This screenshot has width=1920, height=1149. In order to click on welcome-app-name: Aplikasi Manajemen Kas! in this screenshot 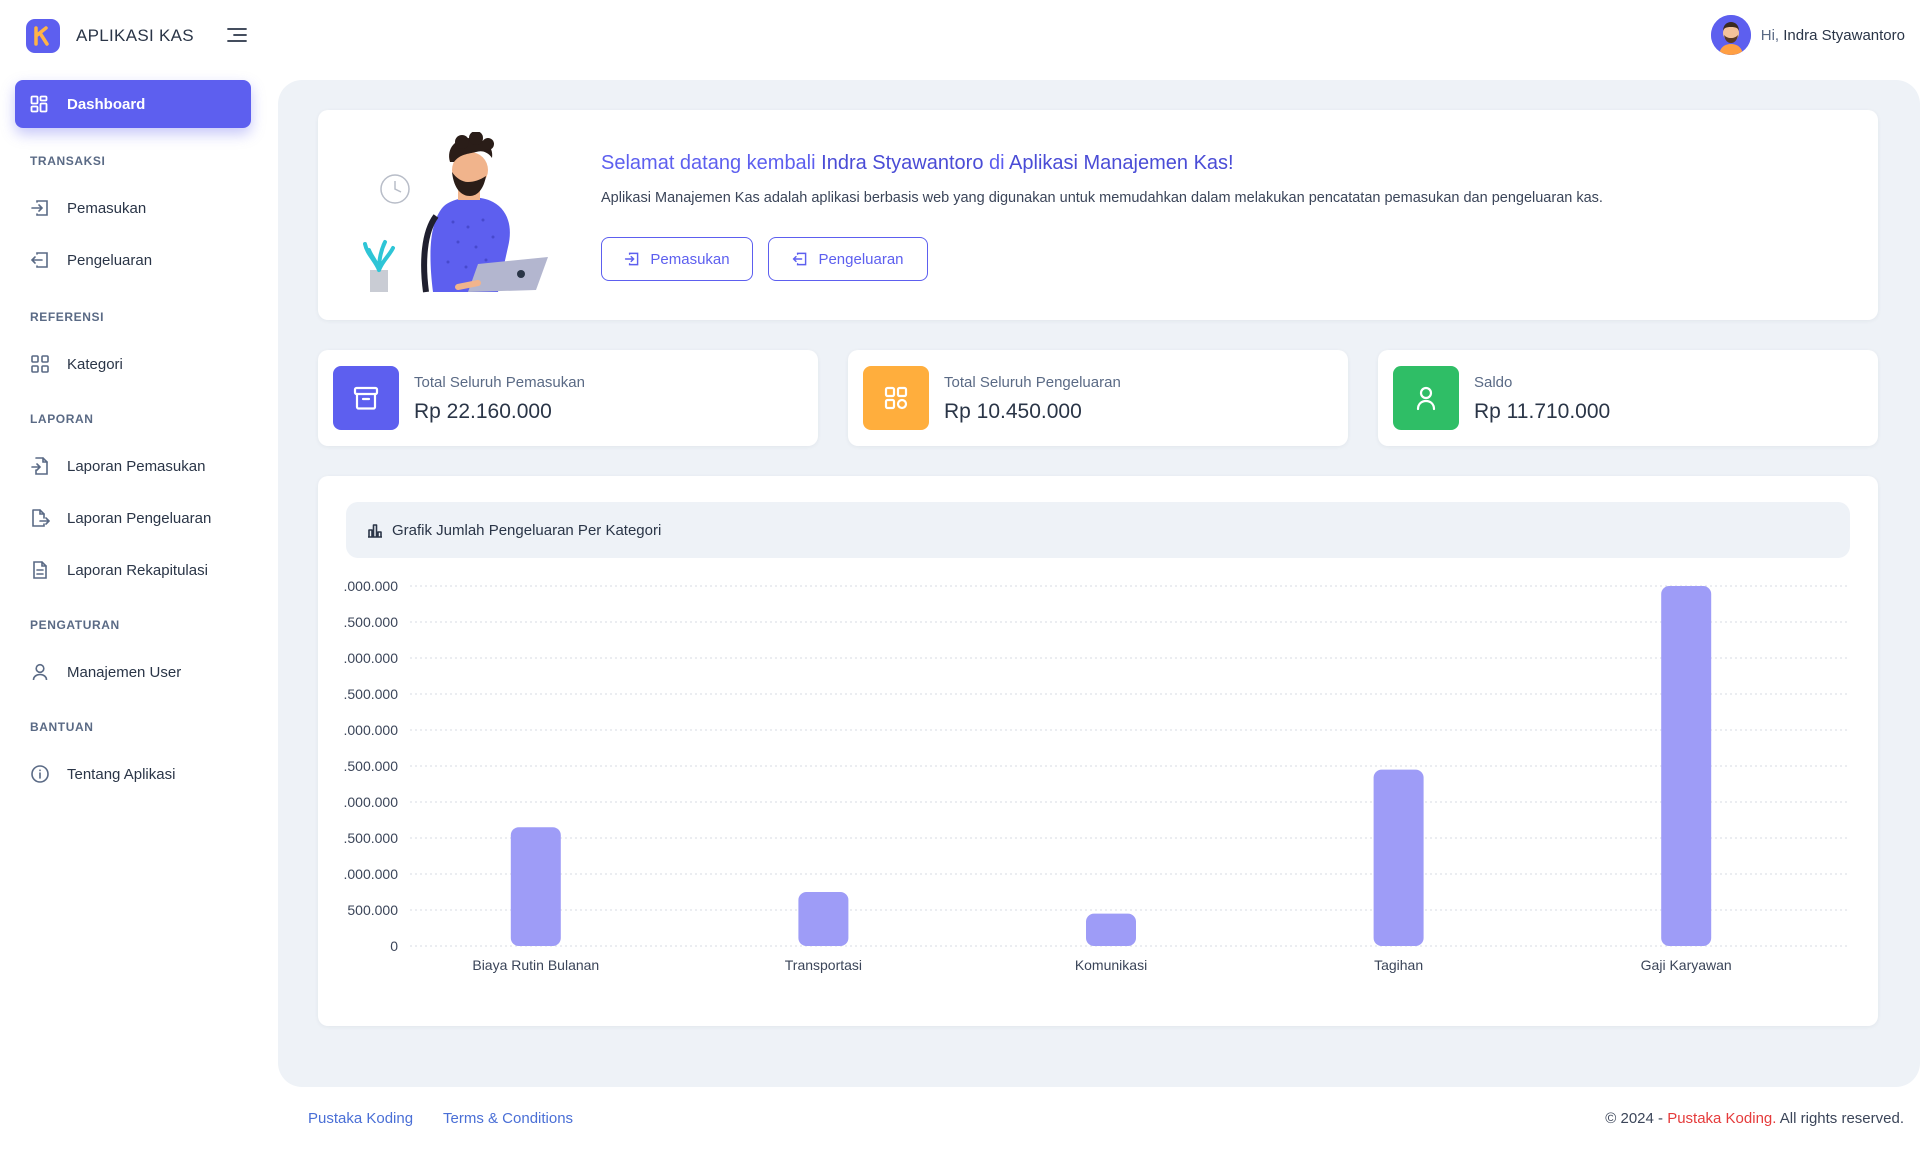, I will do `click(1121, 163)`.